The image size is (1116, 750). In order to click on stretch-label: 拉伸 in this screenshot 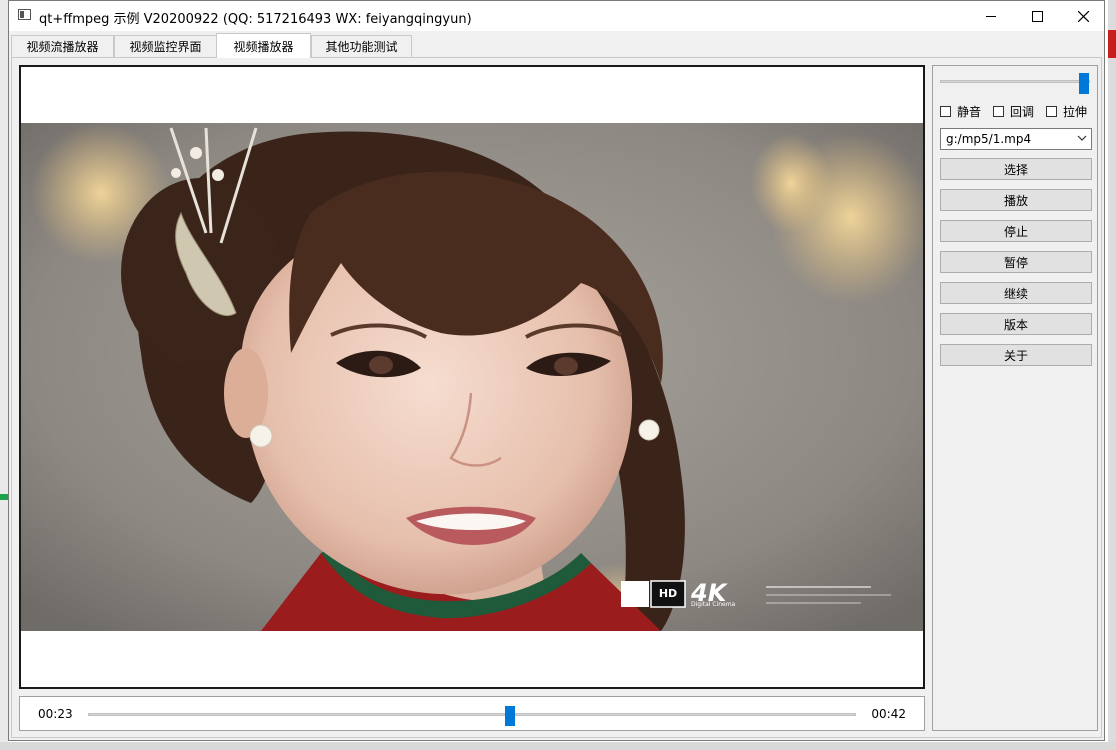, I will do `click(1075, 112)`.